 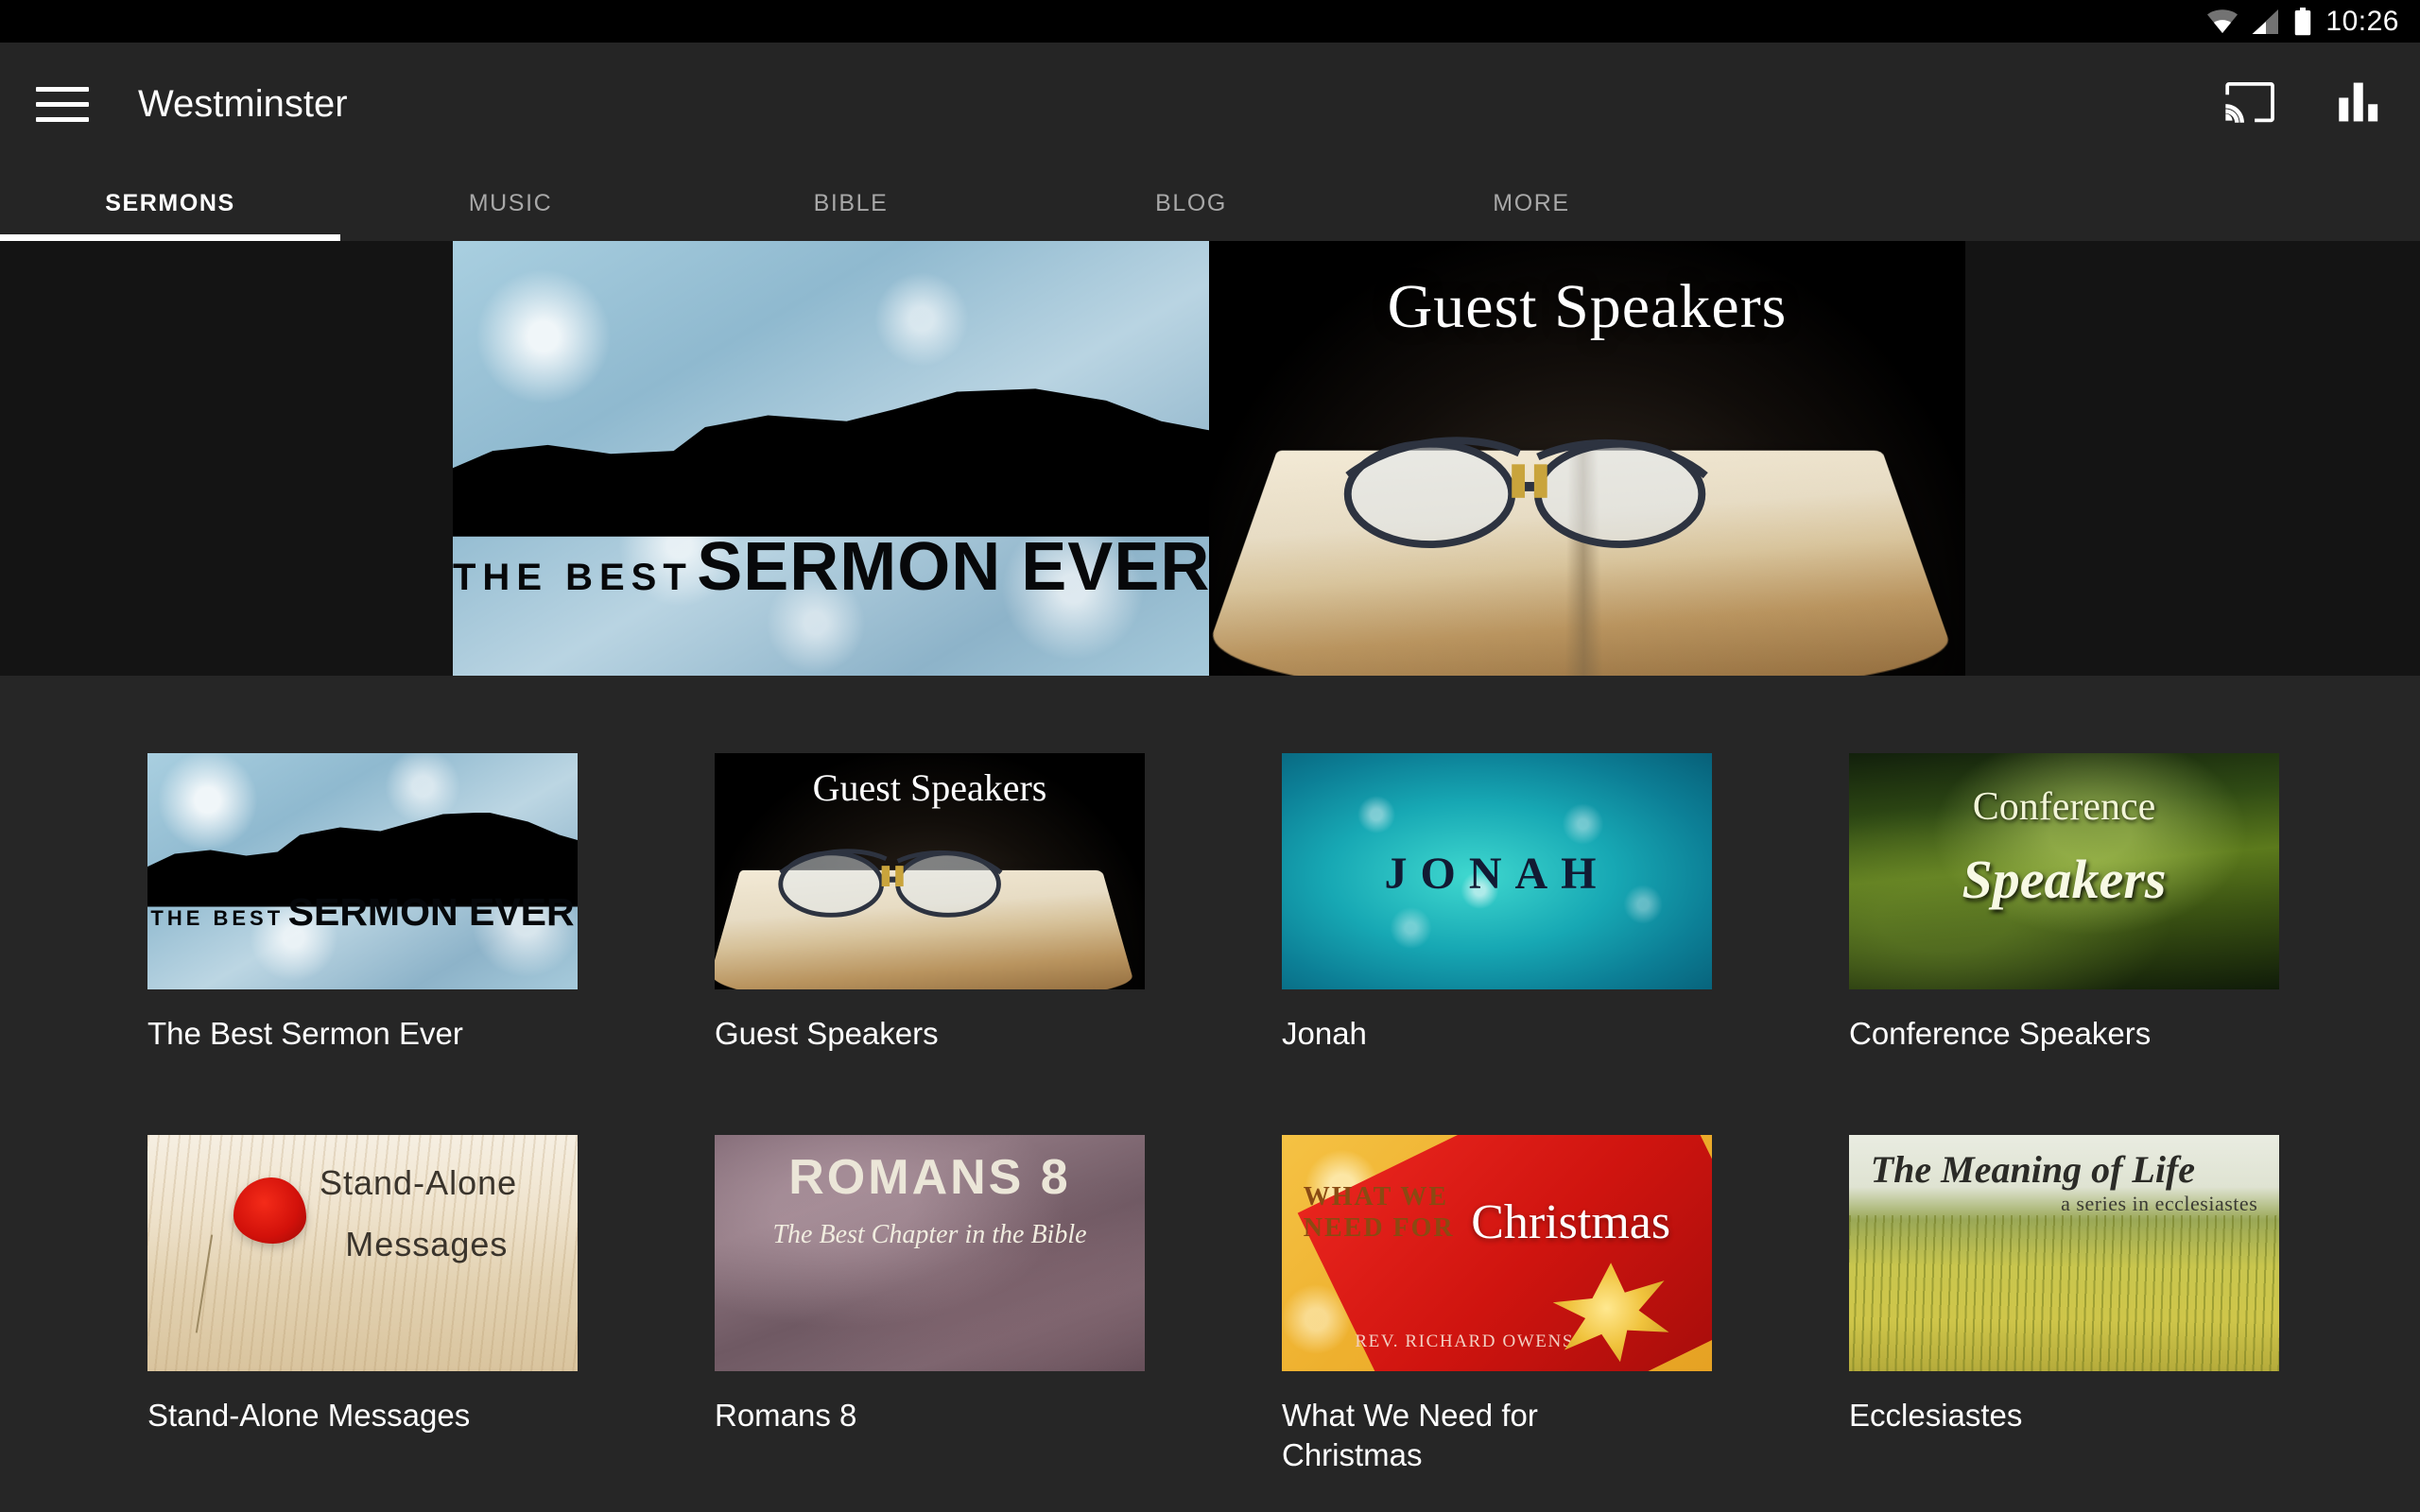 I want to click on series-thumbnail: JONAH, so click(x=1497, y=871).